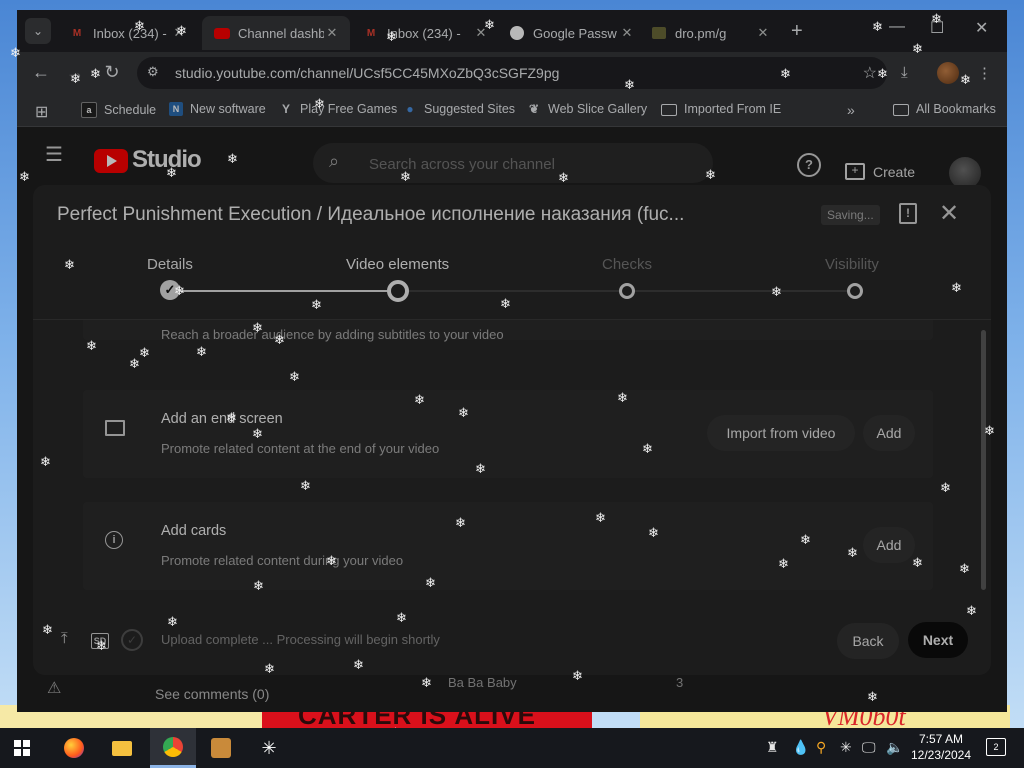  What do you see at coordinates (571, 33) in the screenshot?
I see `tab-google-password: Google Passw ✕` at bounding box center [571, 33].